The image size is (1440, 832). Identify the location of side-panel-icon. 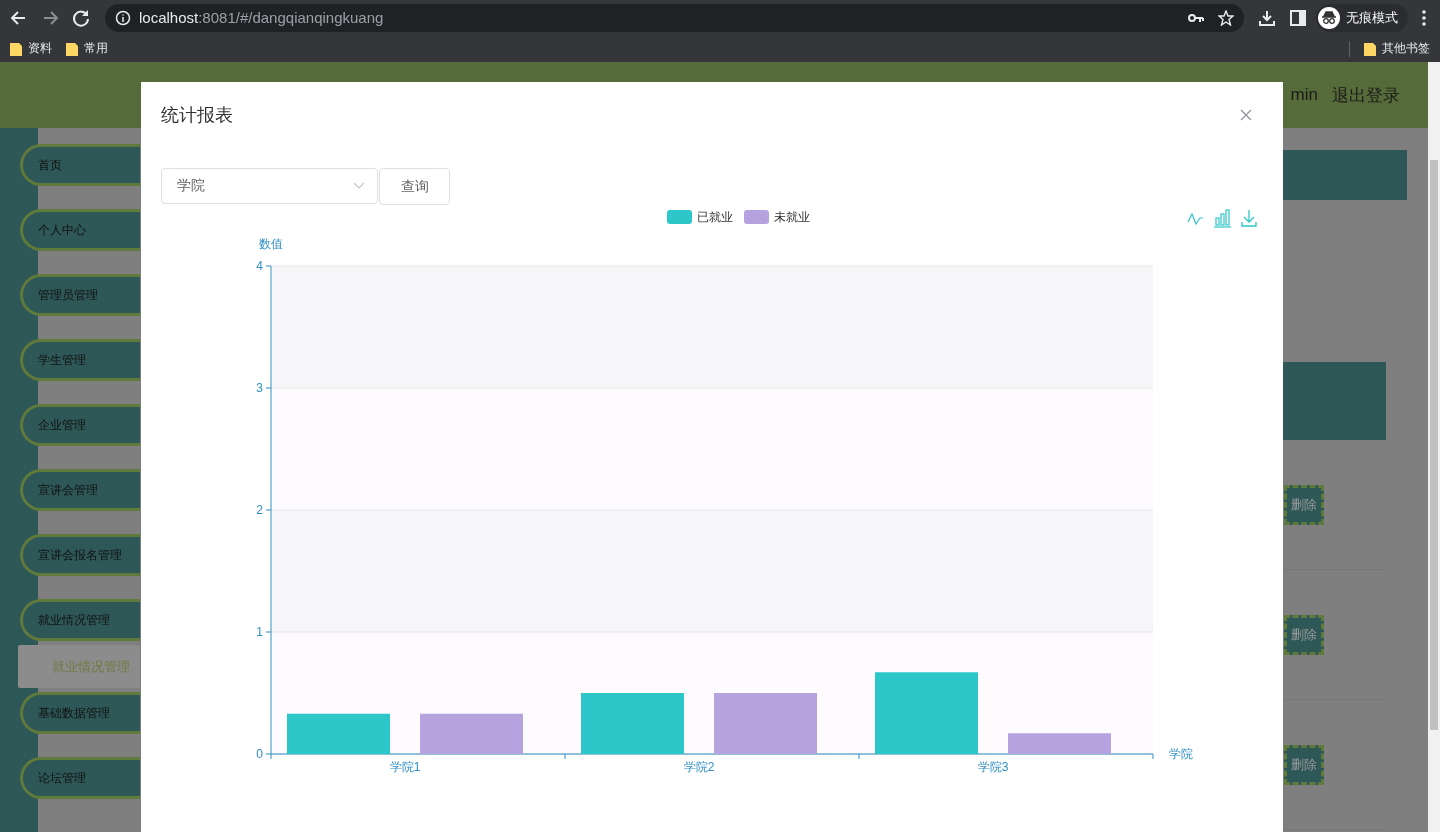
(1298, 17).